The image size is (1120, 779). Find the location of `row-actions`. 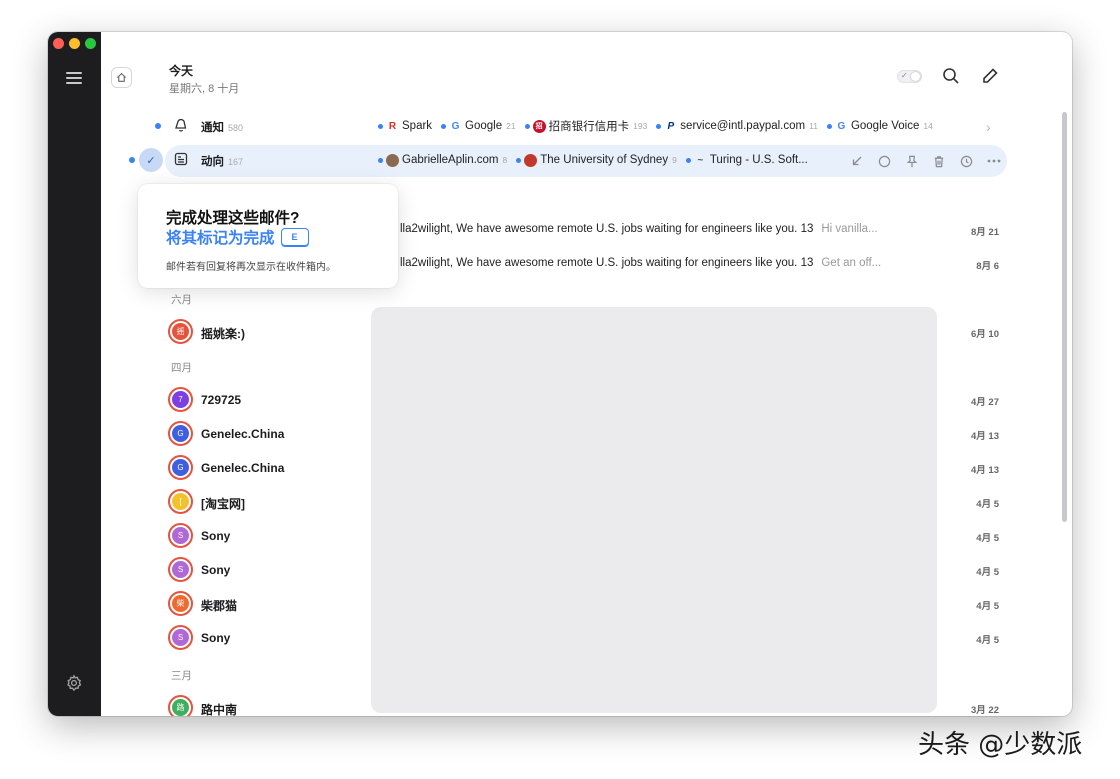

row-actions is located at coordinates (925, 161).